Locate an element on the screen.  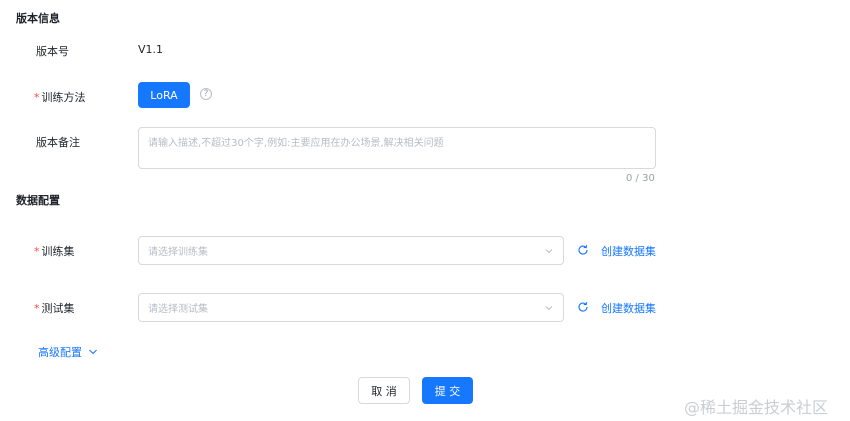
train-set-select: 请选择训练集 is located at coordinates (351, 250).